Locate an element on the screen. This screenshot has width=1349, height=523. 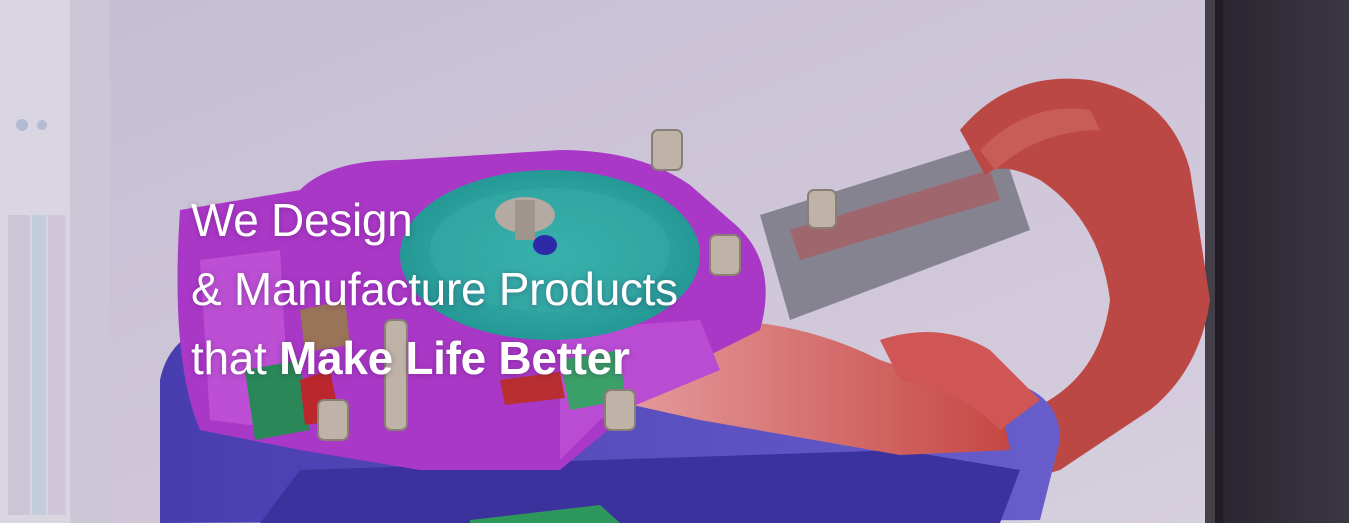
headline-line-2: & Manufacture Products is located at coordinates (434, 289).